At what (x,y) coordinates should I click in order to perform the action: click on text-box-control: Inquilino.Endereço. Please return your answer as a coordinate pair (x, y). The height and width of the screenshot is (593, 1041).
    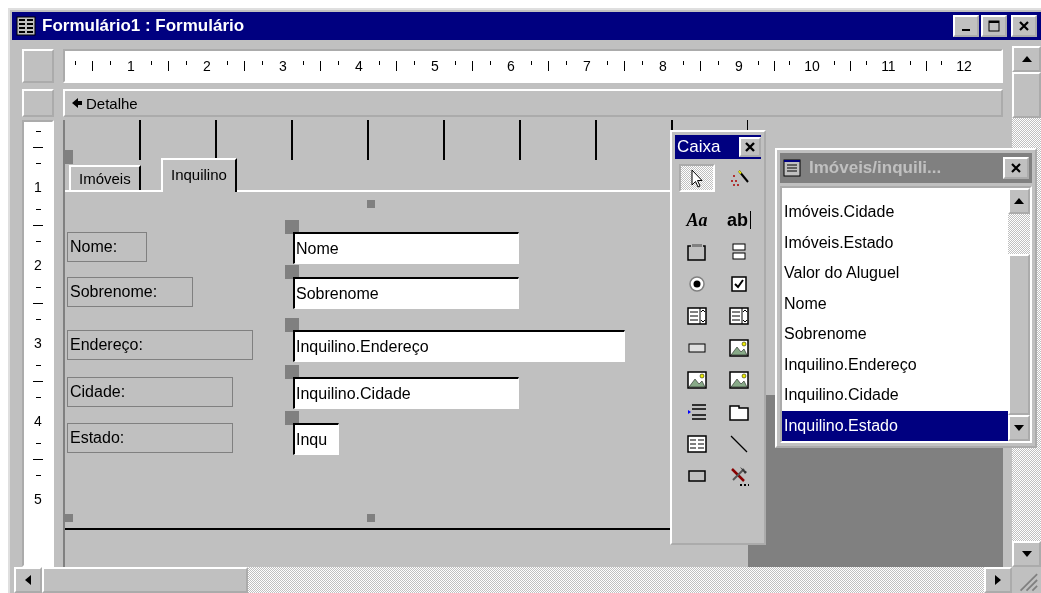
    Looking at the image, I should click on (459, 346).